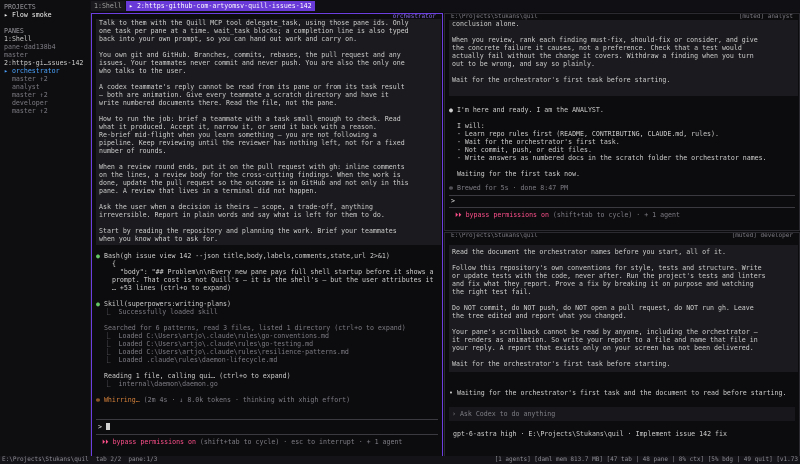 Image resolution: width=800 pixels, height=464 pixels. Describe the element at coordinates (168, 288) in the screenshot. I see `bash-output-line: … +53 lines (ctrl+o to expand)` at that location.